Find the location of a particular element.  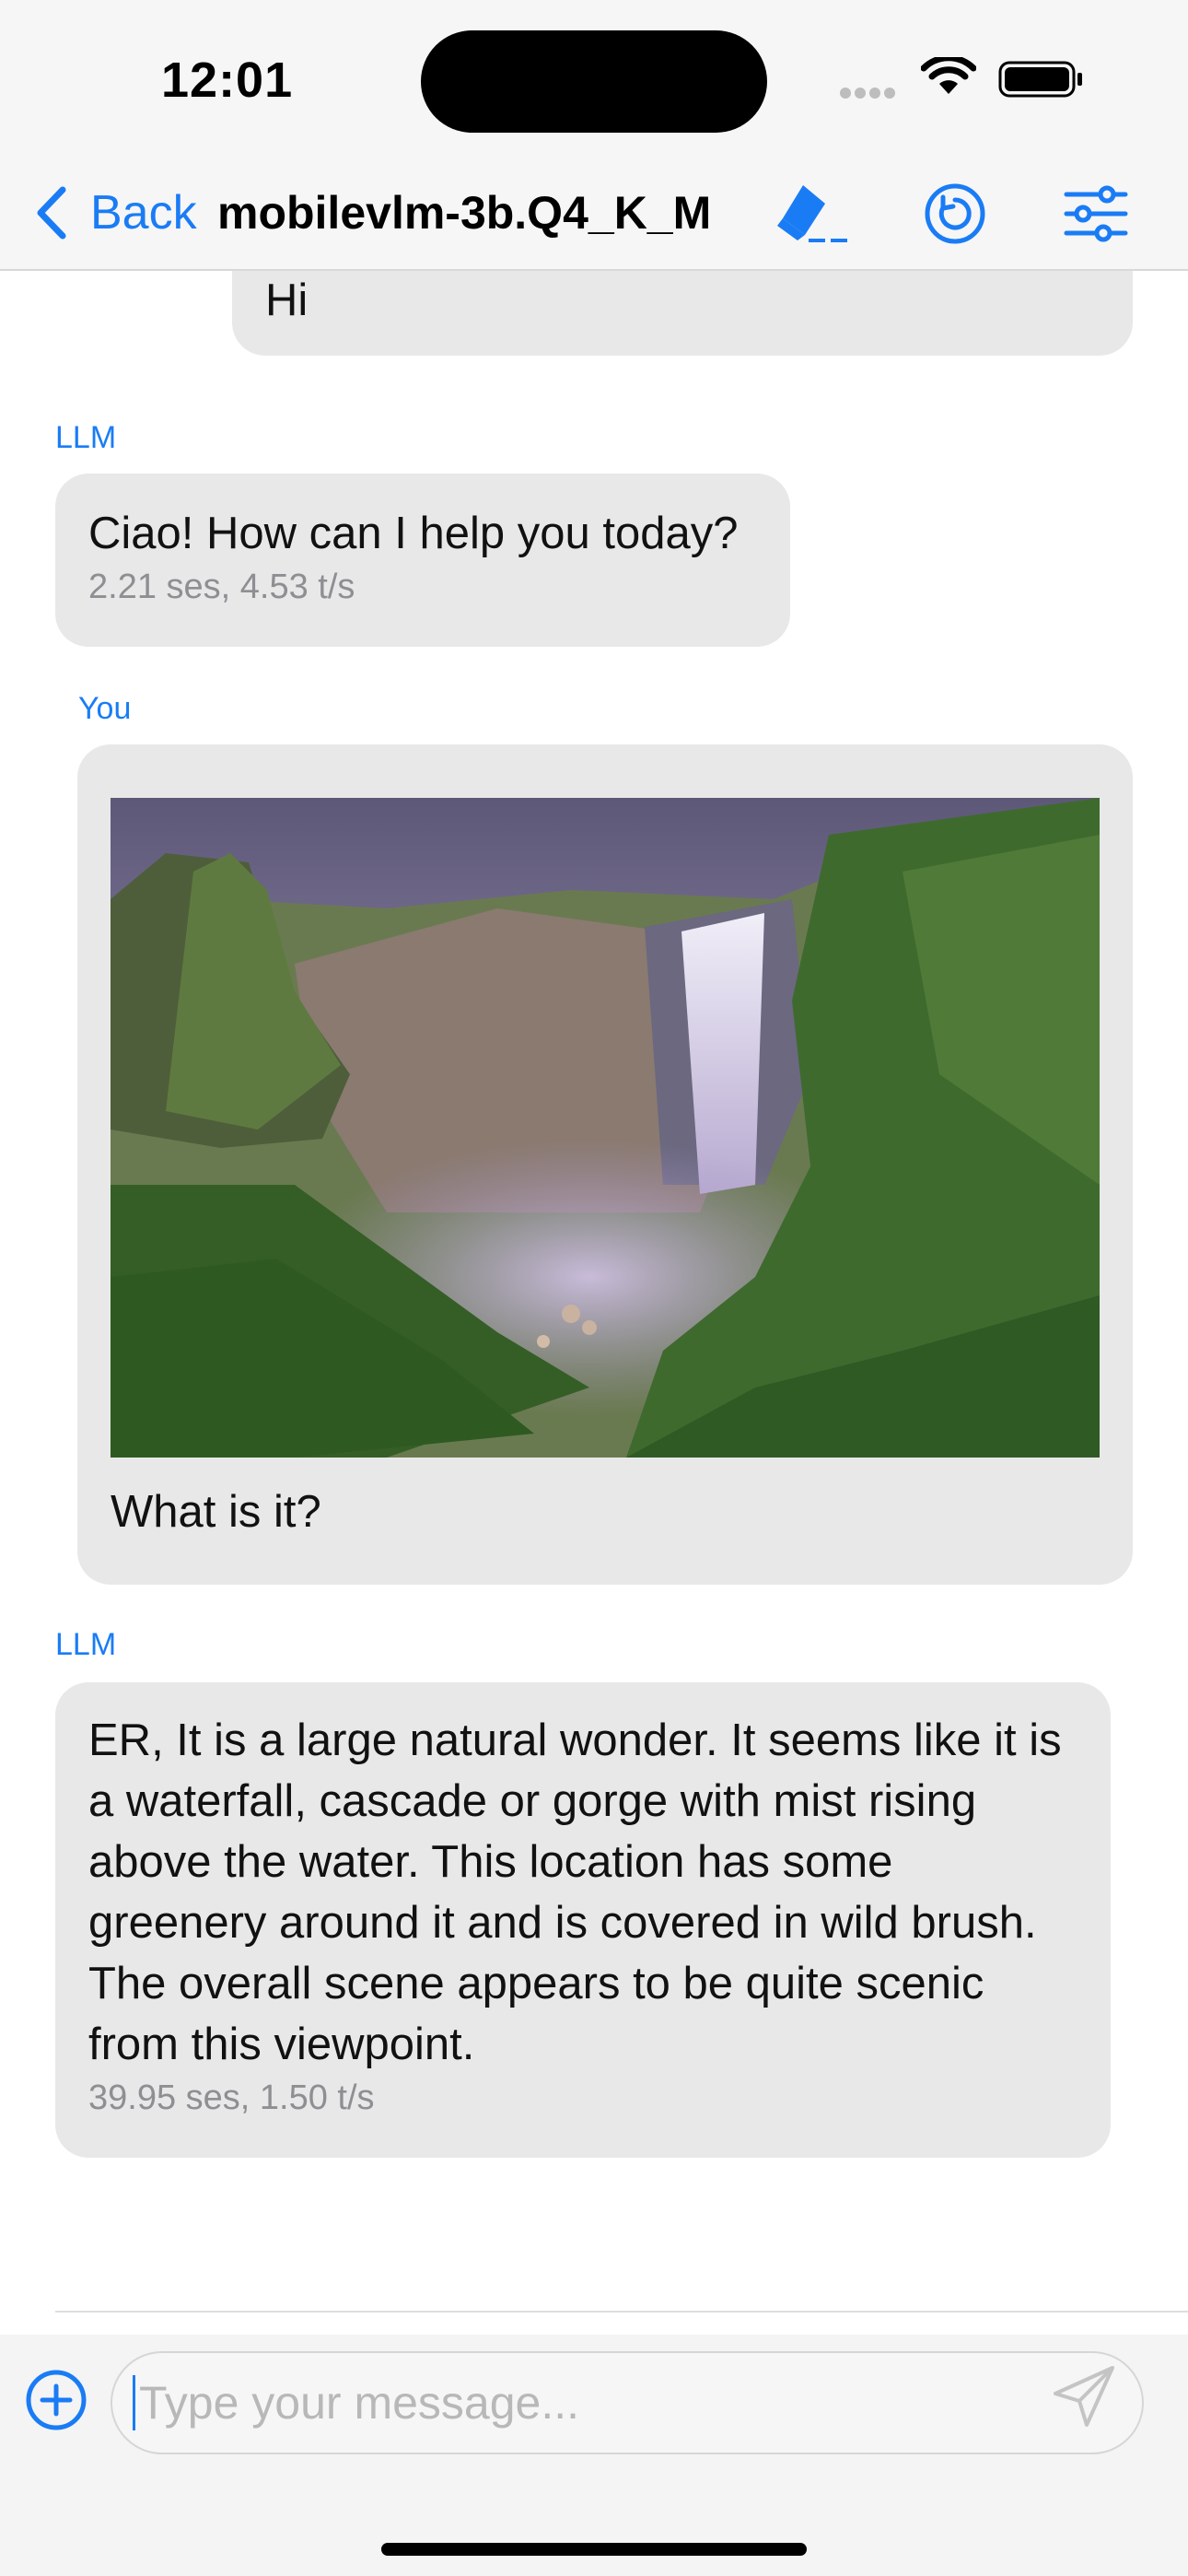

status-bar: 12:01 is located at coordinates (594, 78).